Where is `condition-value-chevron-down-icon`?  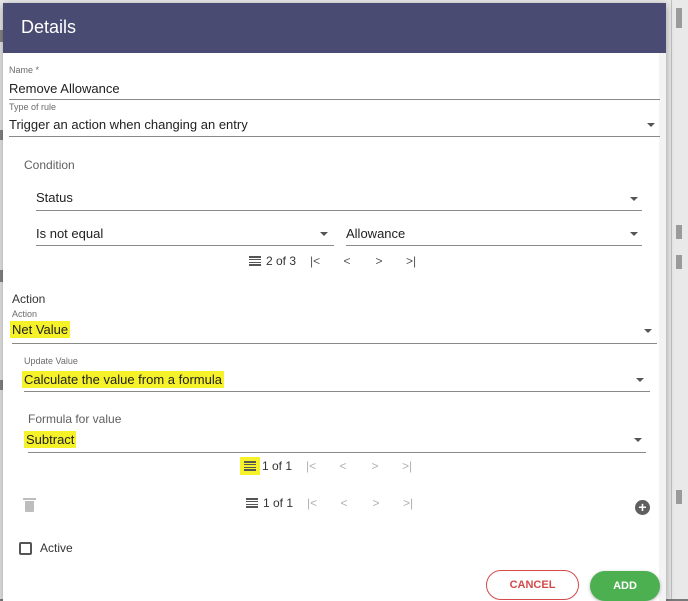
condition-value-chevron-down-icon is located at coordinates (634, 234).